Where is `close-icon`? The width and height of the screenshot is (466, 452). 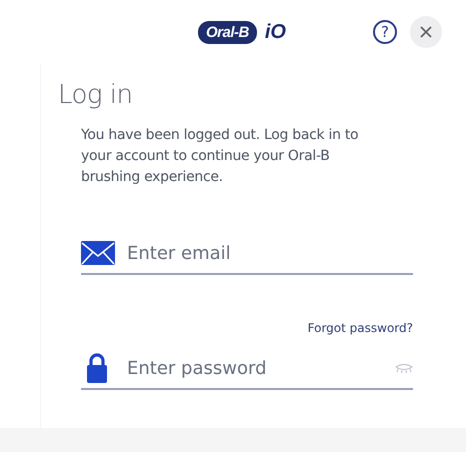
close-icon is located at coordinates (426, 32).